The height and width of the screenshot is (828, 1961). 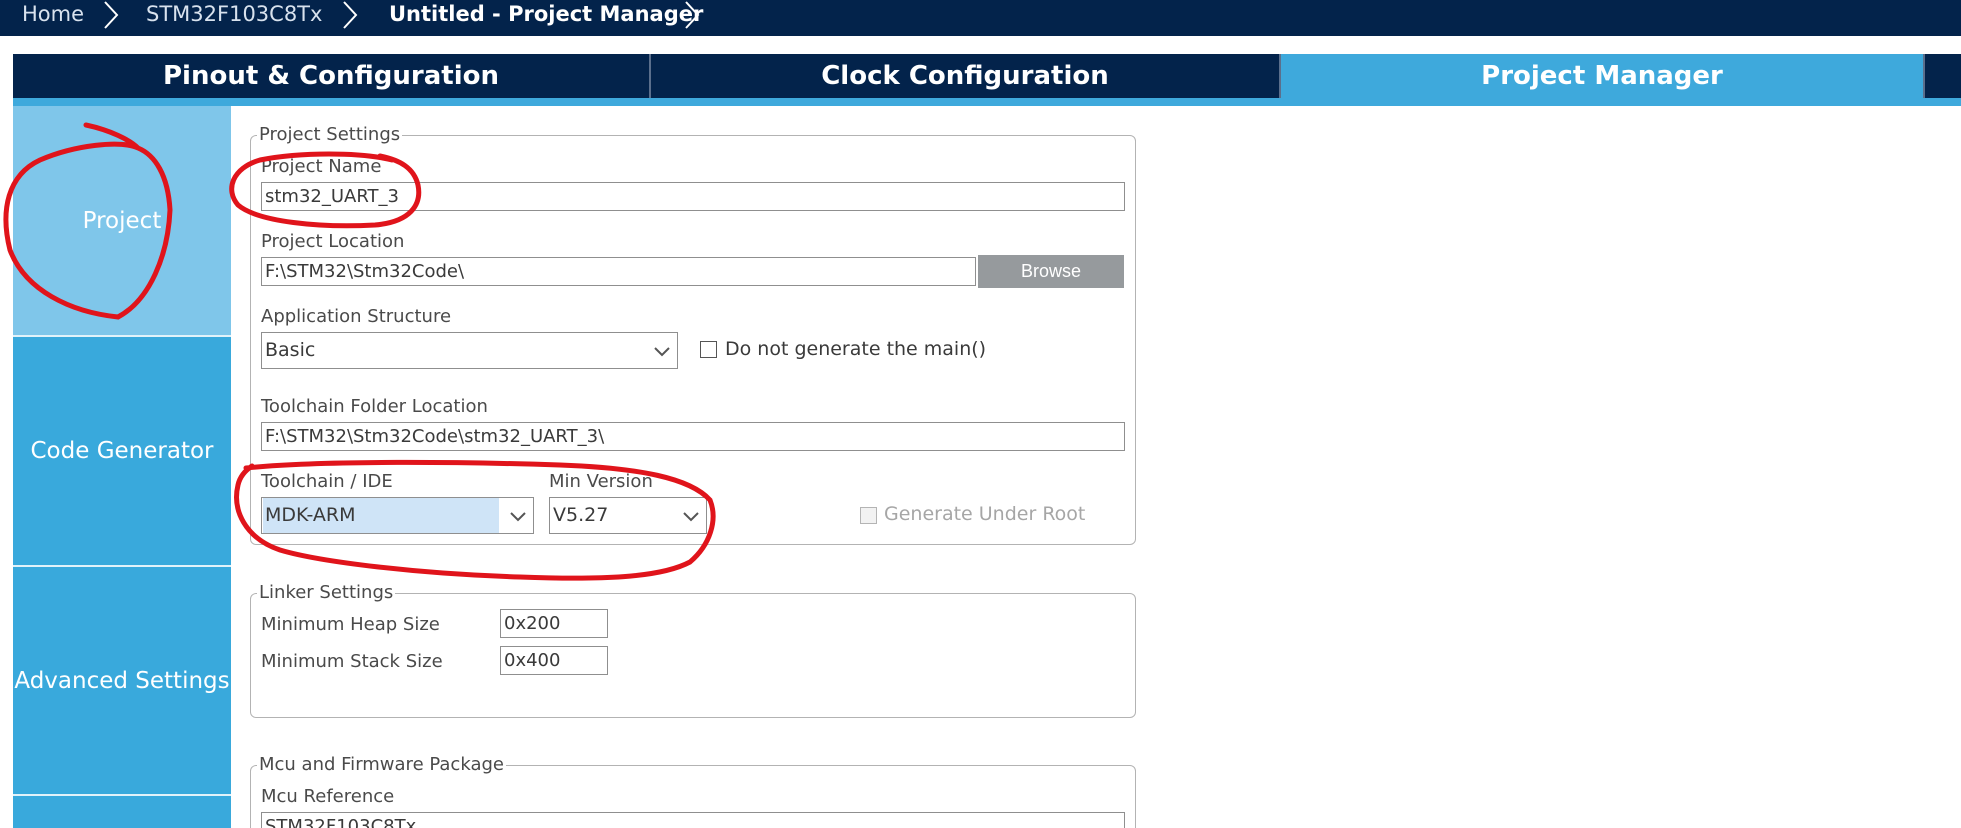 What do you see at coordinates (234, 14) in the screenshot?
I see `breadcrumb-device: STM32F103C8Tx` at bounding box center [234, 14].